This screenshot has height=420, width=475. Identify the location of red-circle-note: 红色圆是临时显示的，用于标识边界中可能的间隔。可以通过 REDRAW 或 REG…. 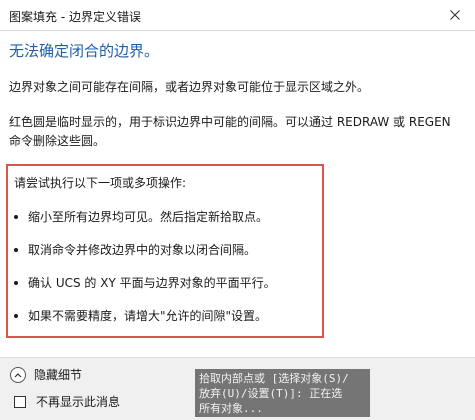
(230, 131).